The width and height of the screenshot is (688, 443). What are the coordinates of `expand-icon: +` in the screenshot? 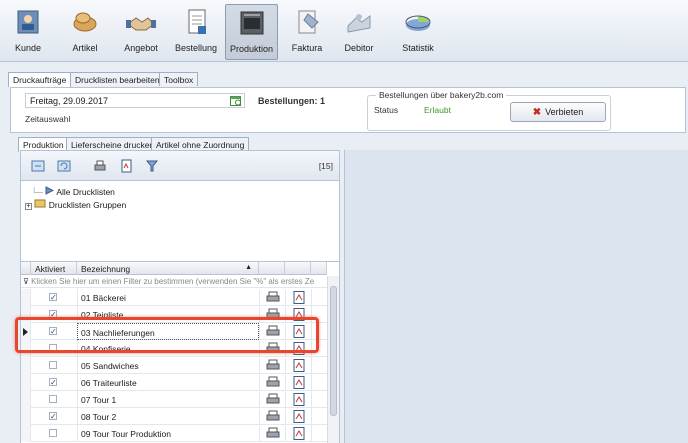 It's located at (28, 206).